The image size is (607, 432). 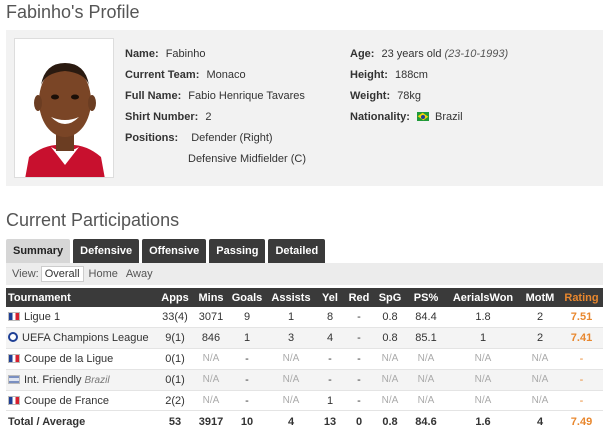 What do you see at coordinates (411, 75) in the screenshot?
I see `height-value: 188cm` at bounding box center [411, 75].